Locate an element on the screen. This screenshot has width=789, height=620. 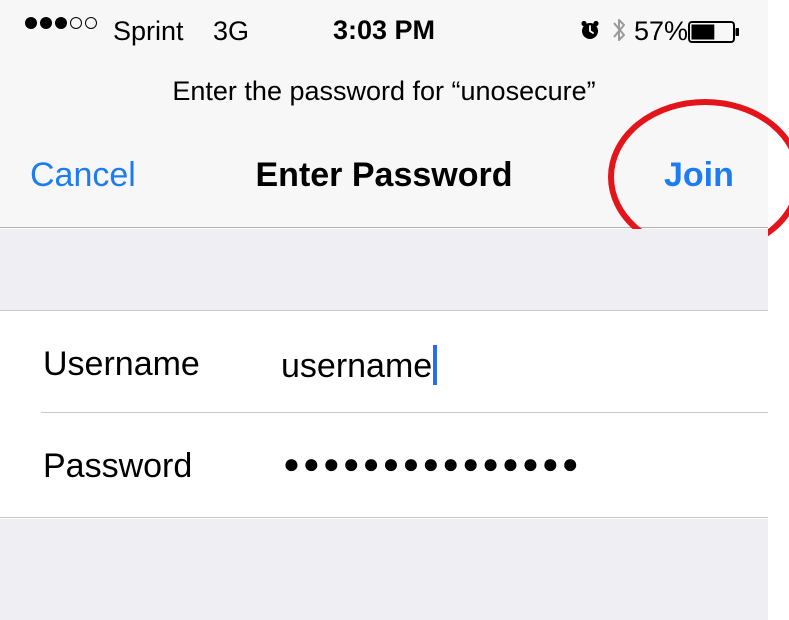
alarm-icon is located at coordinates (590, 29).